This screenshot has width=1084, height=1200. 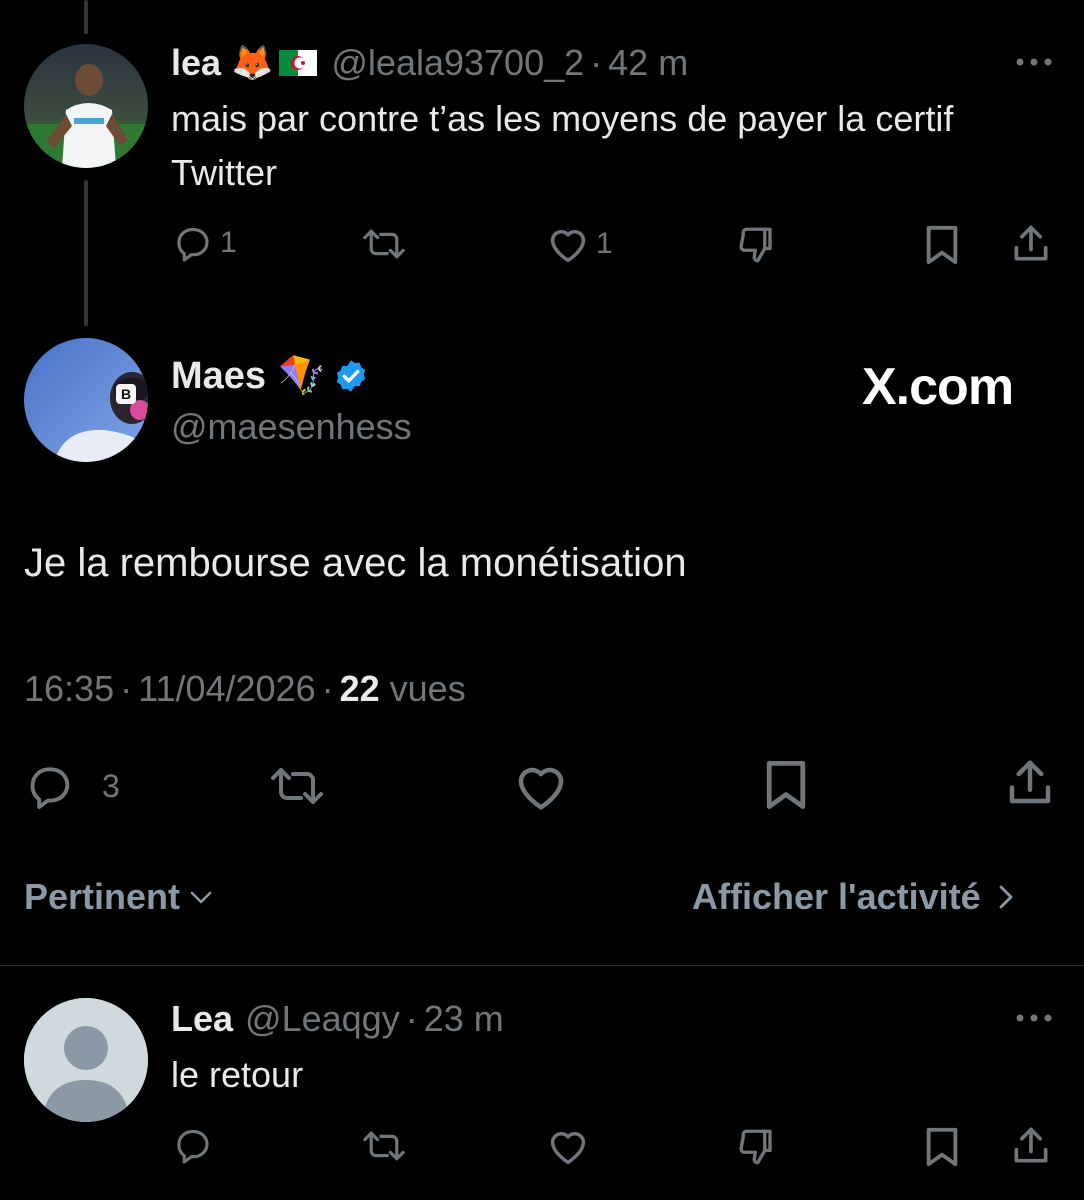 I want to click on user-handle: @leala93700_2, so click(x=457, y=63).